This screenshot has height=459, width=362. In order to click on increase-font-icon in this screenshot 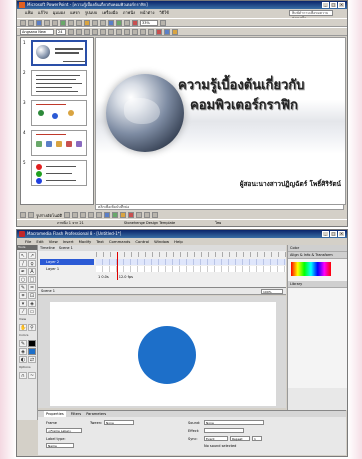, I will do `click(143, 31)`.